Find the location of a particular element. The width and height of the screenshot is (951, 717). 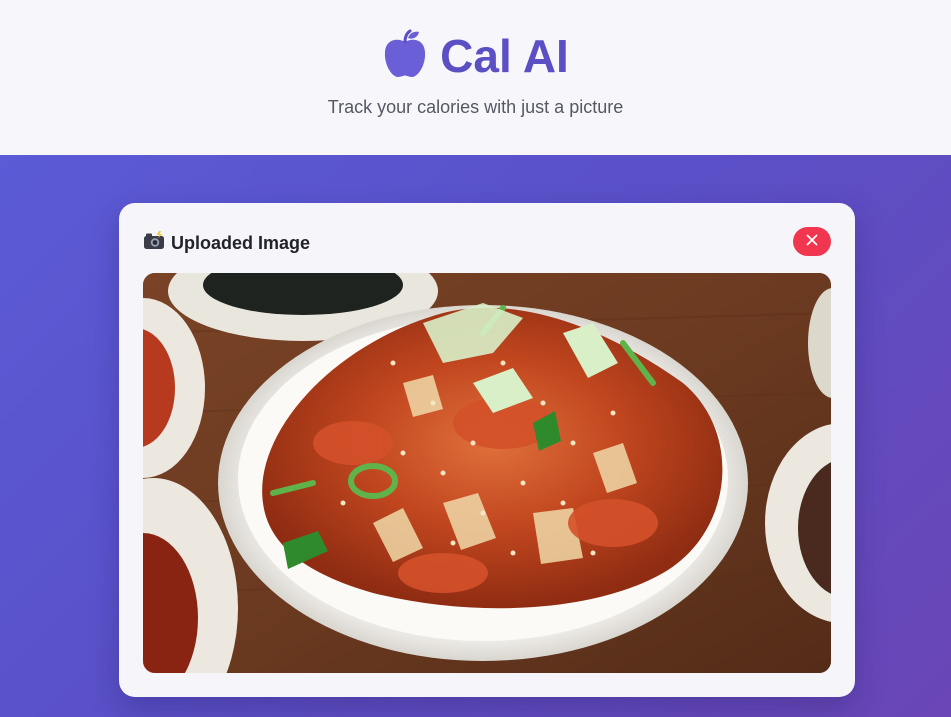

card-title: Uploaded Image is located at coordinates (227, 243).